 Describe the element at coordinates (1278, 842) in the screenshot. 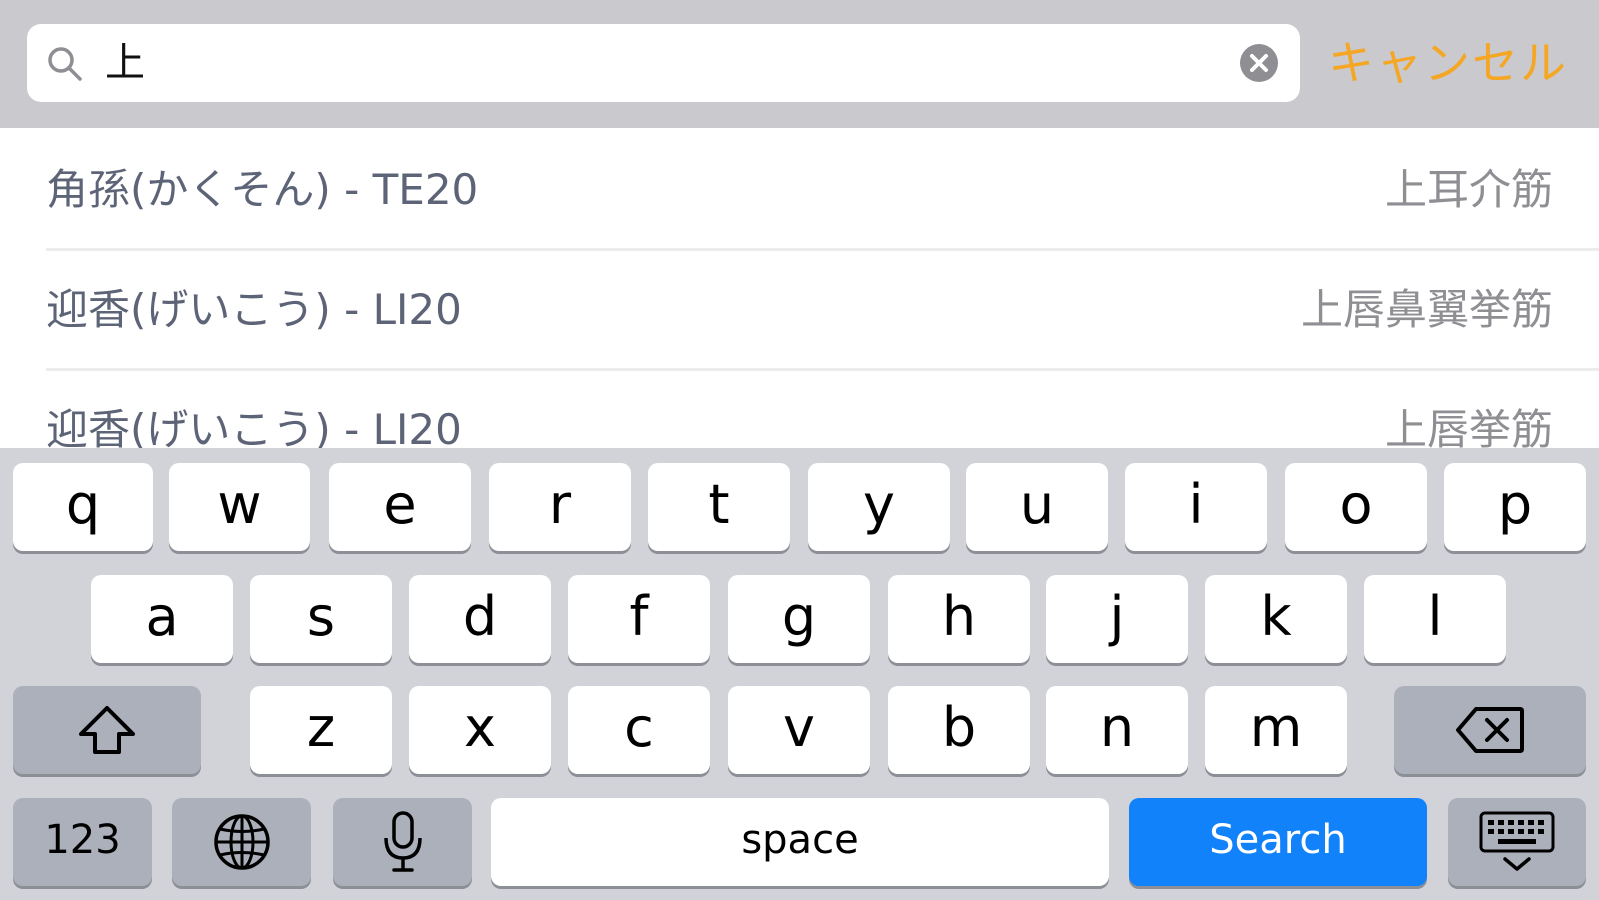

I see `search-key: Search` at that location.